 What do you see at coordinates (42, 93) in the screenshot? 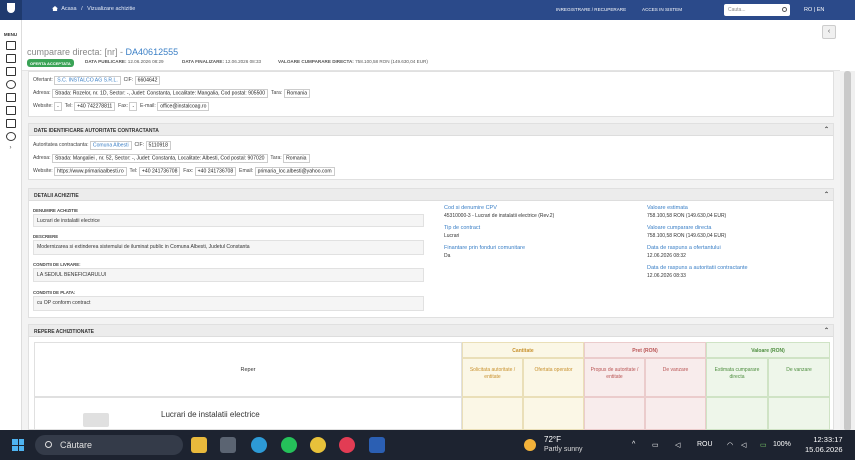
I see `offerer-address-label: Adresa:` at bounding box center [42, 93].